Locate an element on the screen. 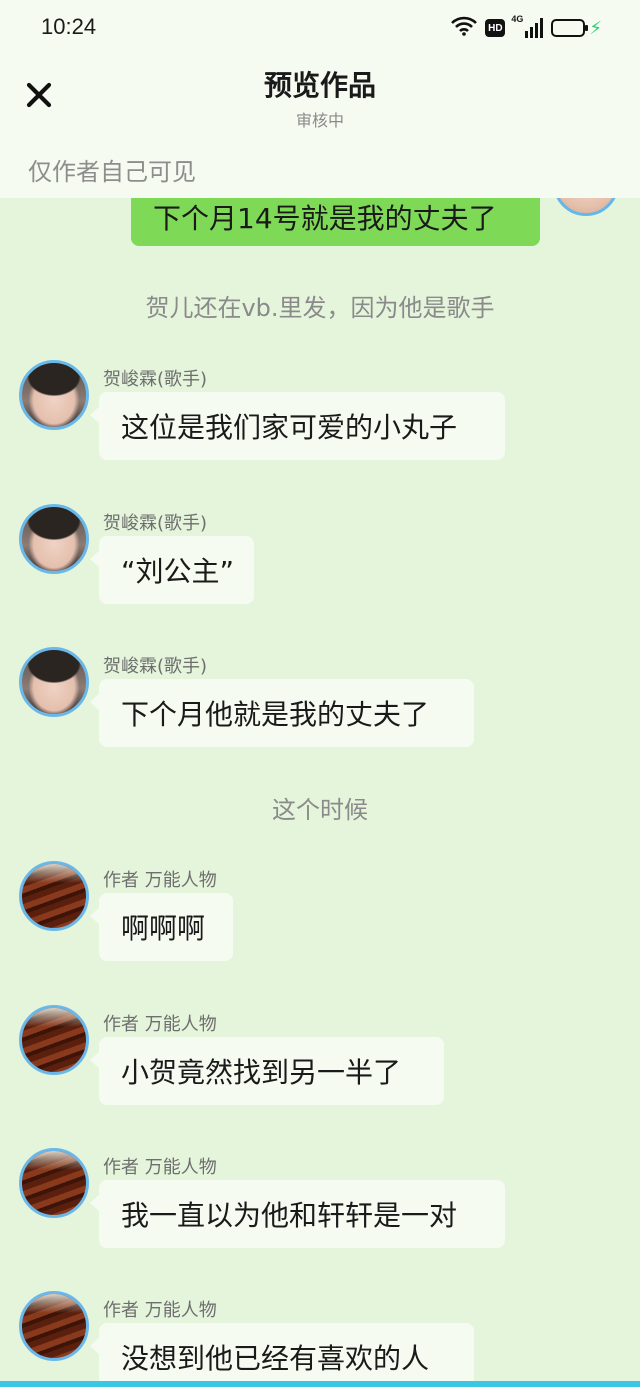  message-row: 作者 万能人物 没想到他已经有喜欢的人 is located at coordinates (320, 1339).